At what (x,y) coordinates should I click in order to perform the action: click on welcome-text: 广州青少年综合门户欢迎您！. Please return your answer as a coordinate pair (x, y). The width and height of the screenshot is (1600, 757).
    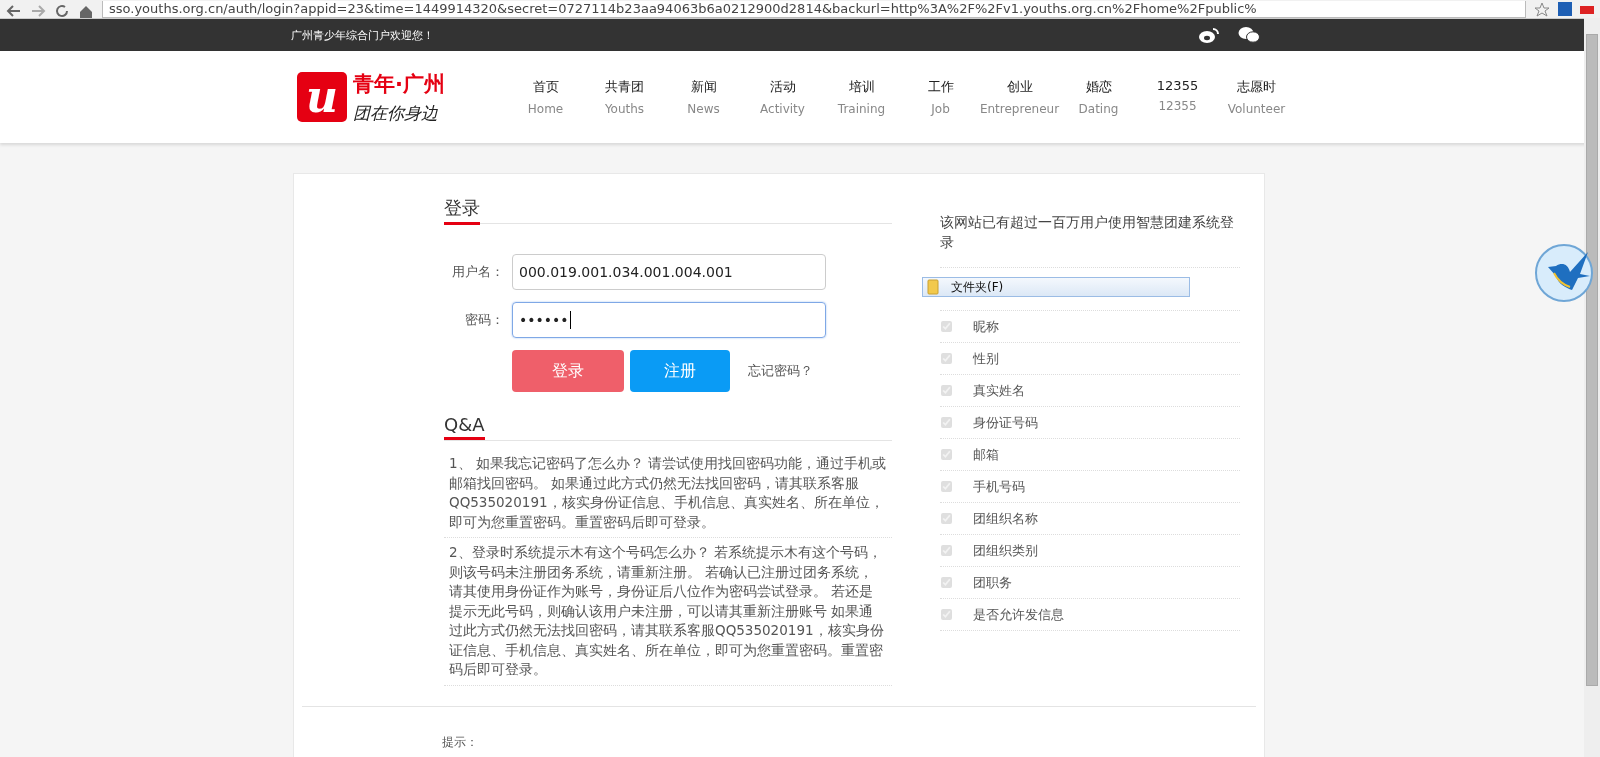
    Looking at the image, I should click on (363, 35).